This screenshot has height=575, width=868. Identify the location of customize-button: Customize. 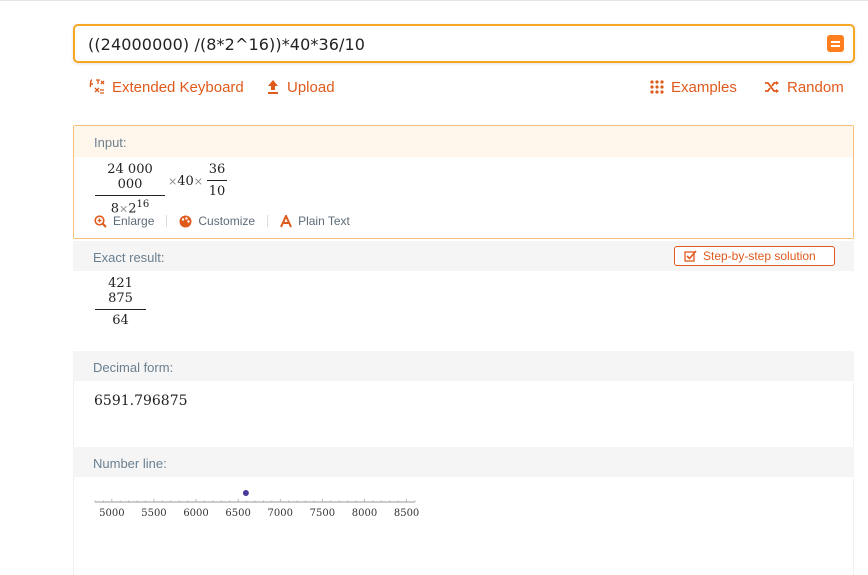
(217, 221).